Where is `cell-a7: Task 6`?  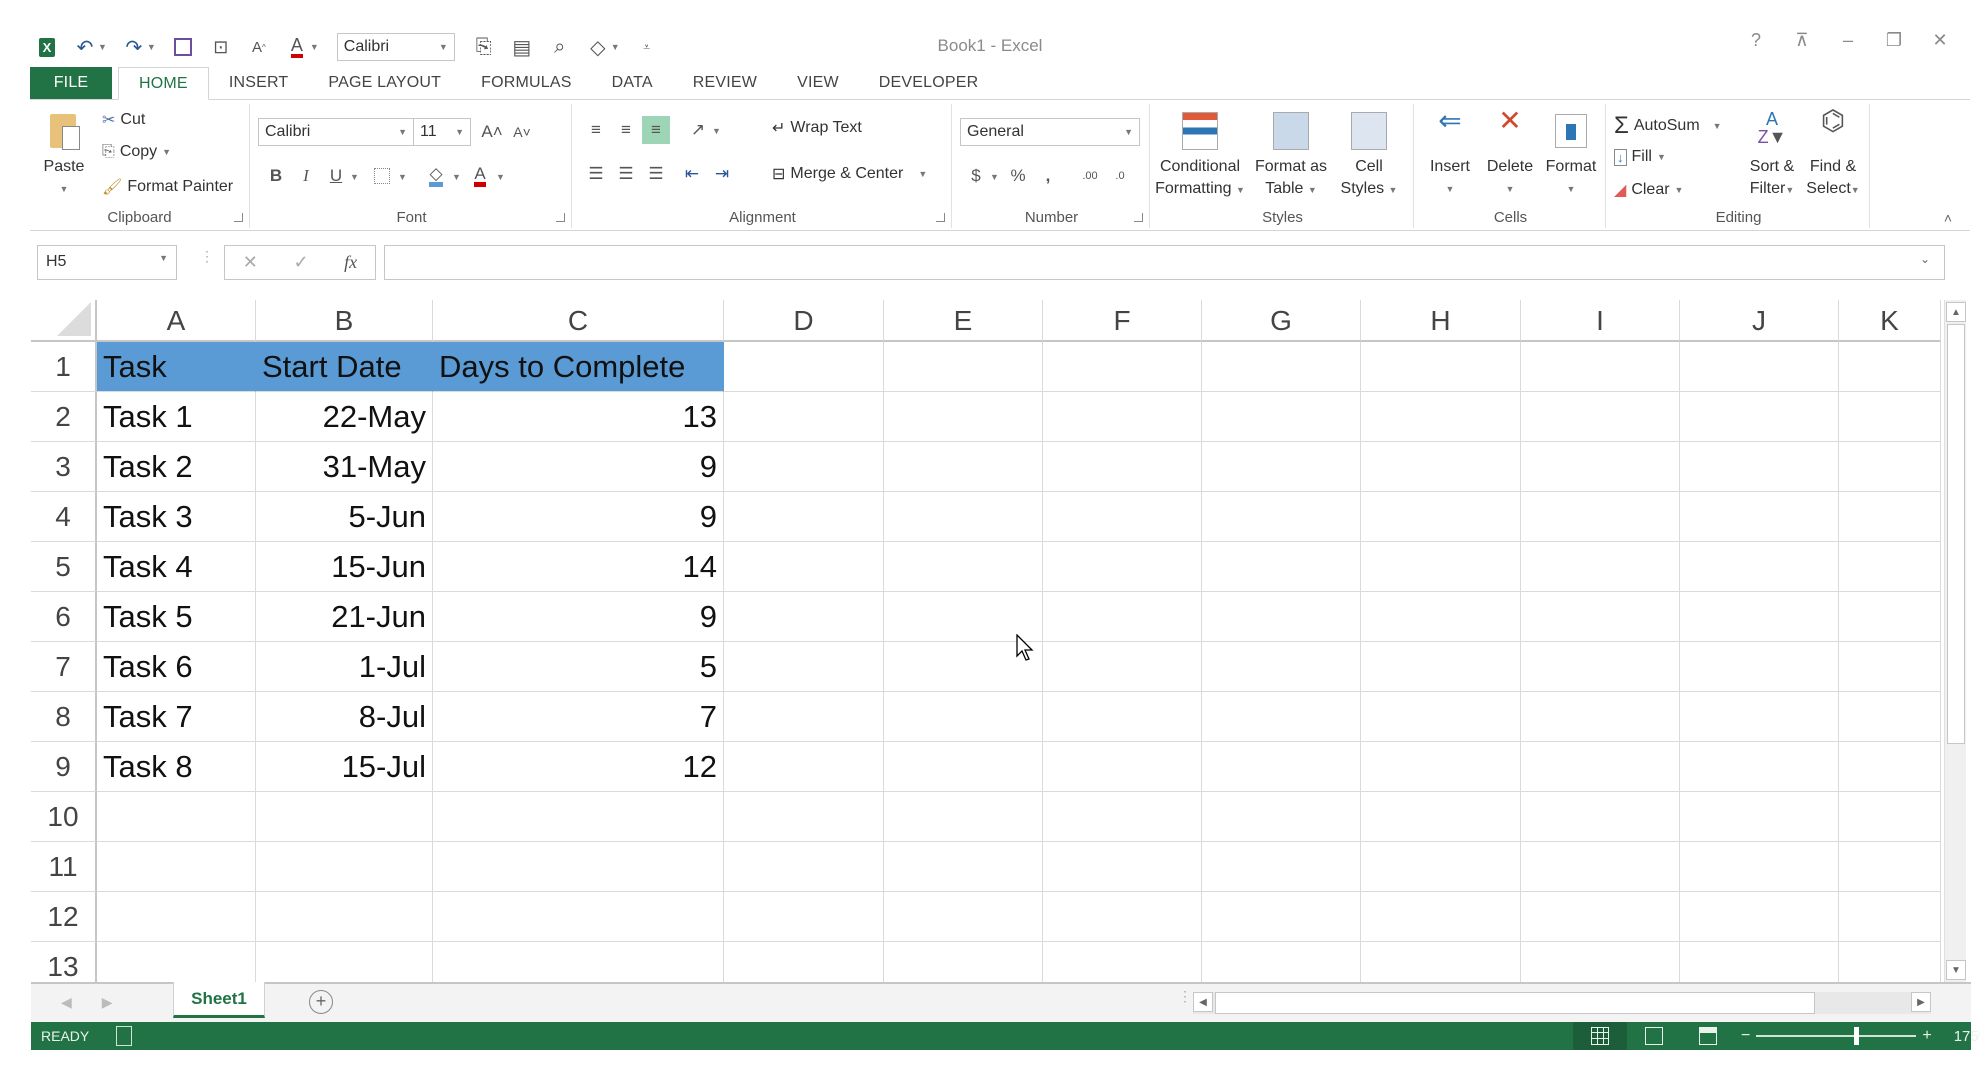
cell-a7: Task 6 is located at coordinates (176, 667).